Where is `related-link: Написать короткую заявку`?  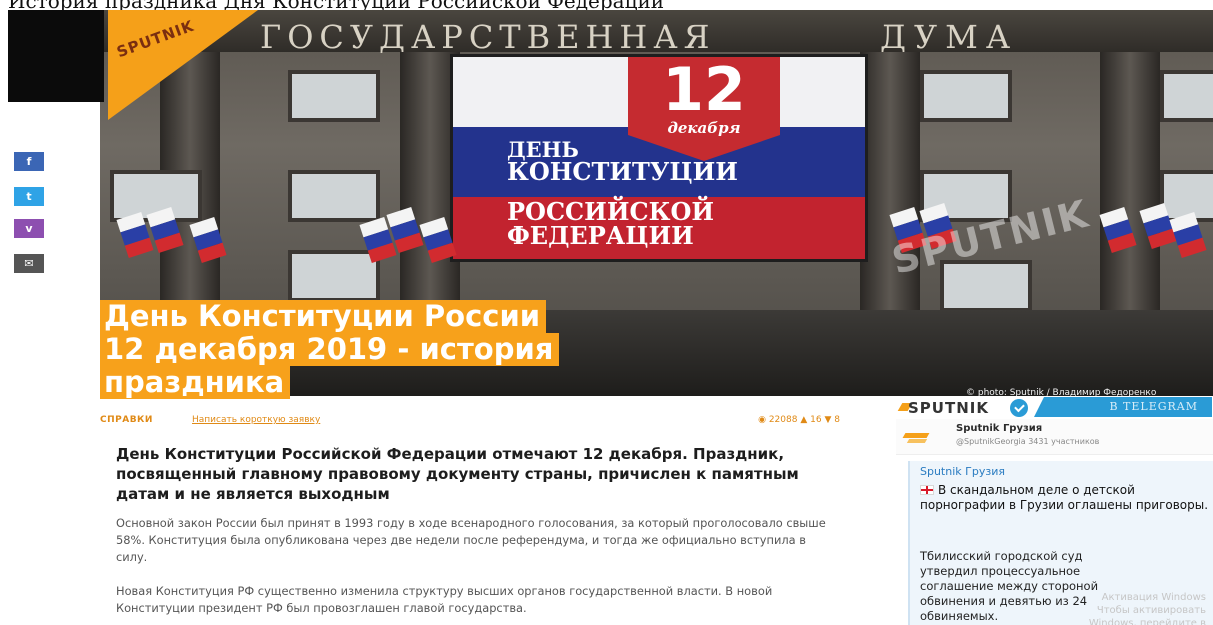 related-link: Написать короткую заявку is located at coordinates (256, 420).